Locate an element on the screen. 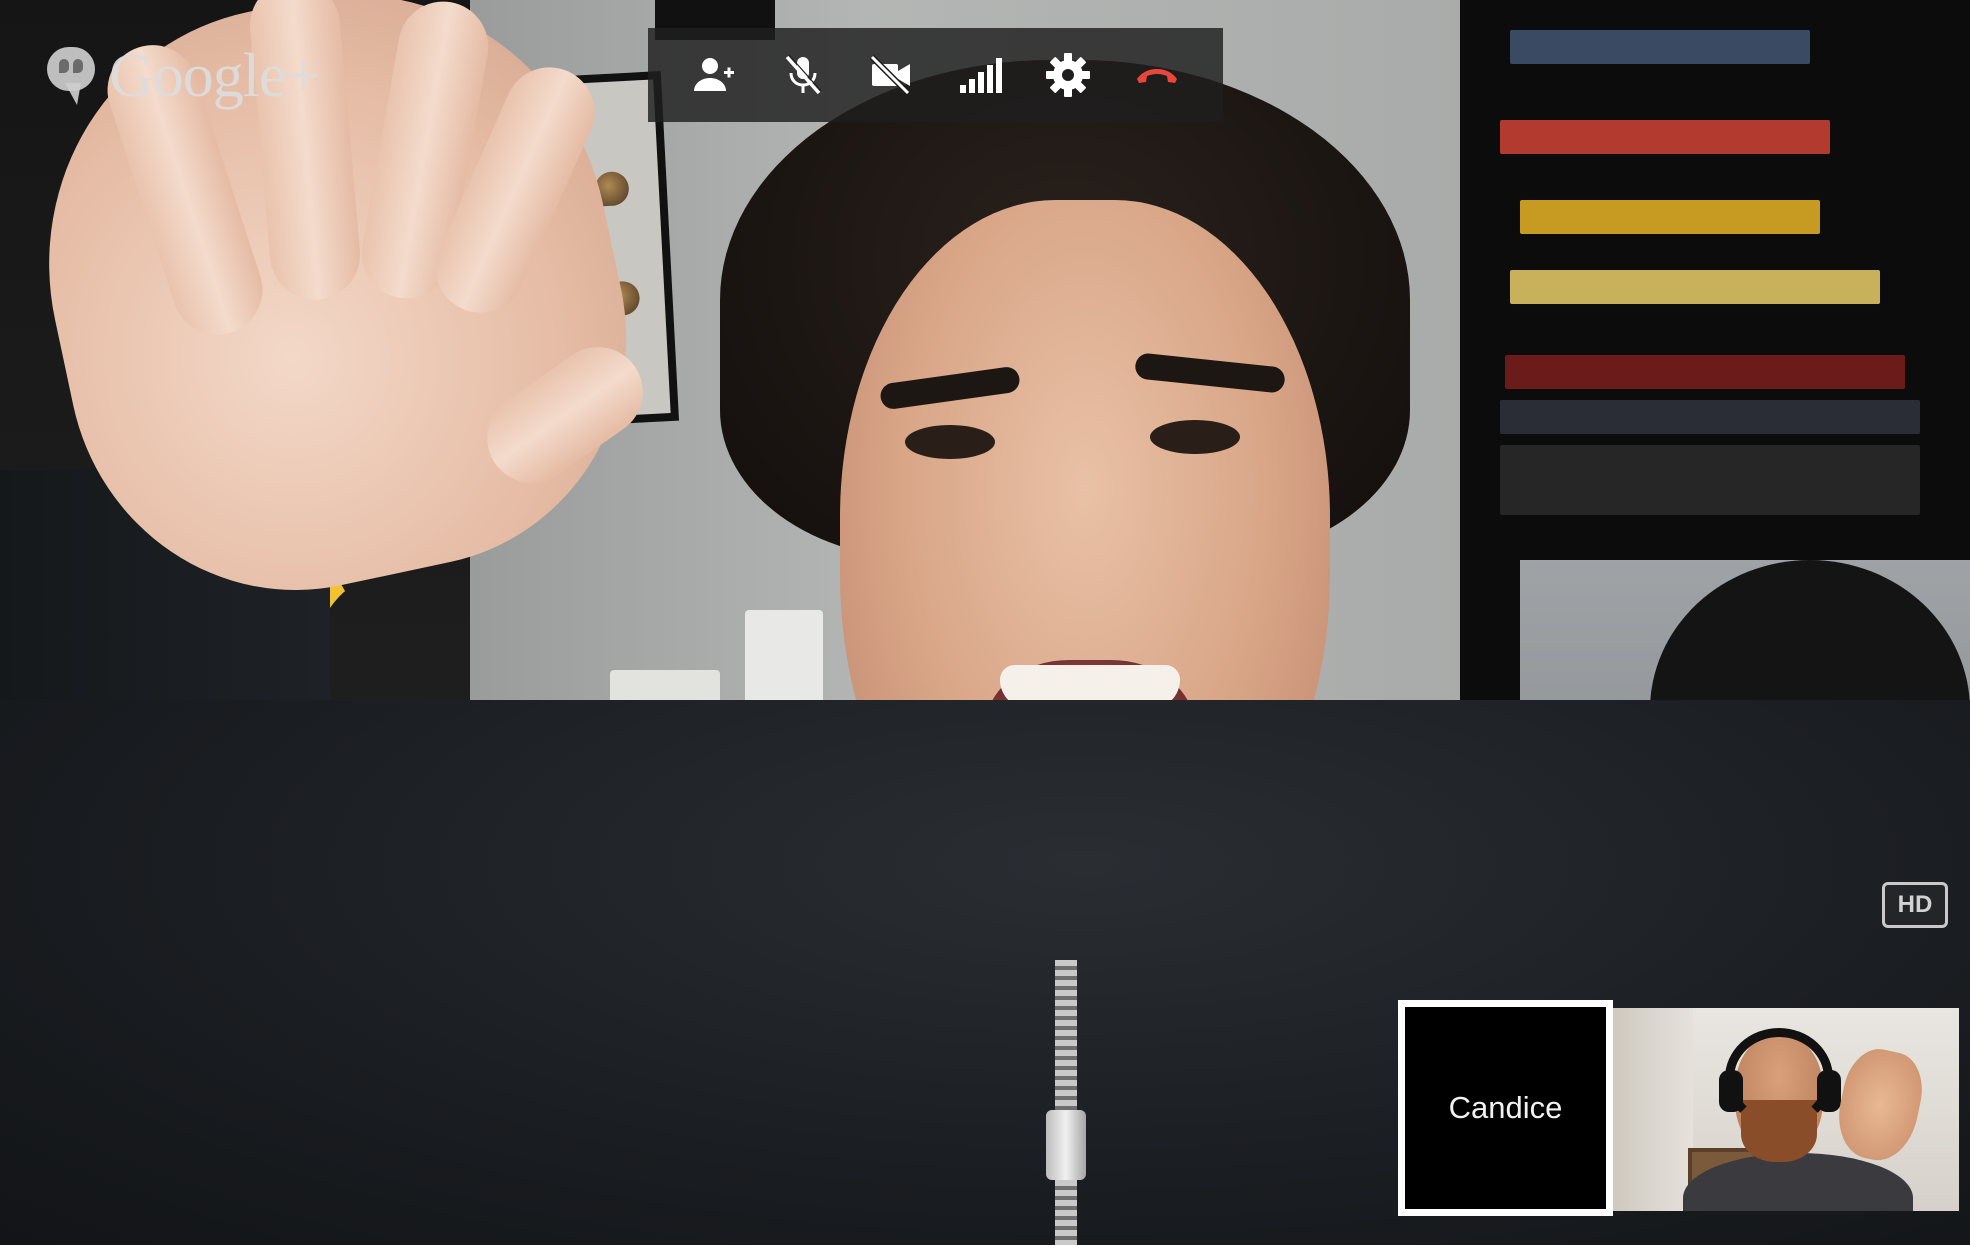 This screenshot has height=1245, width=1970. self-waving-hand is located at coordinates (1880, 1105).